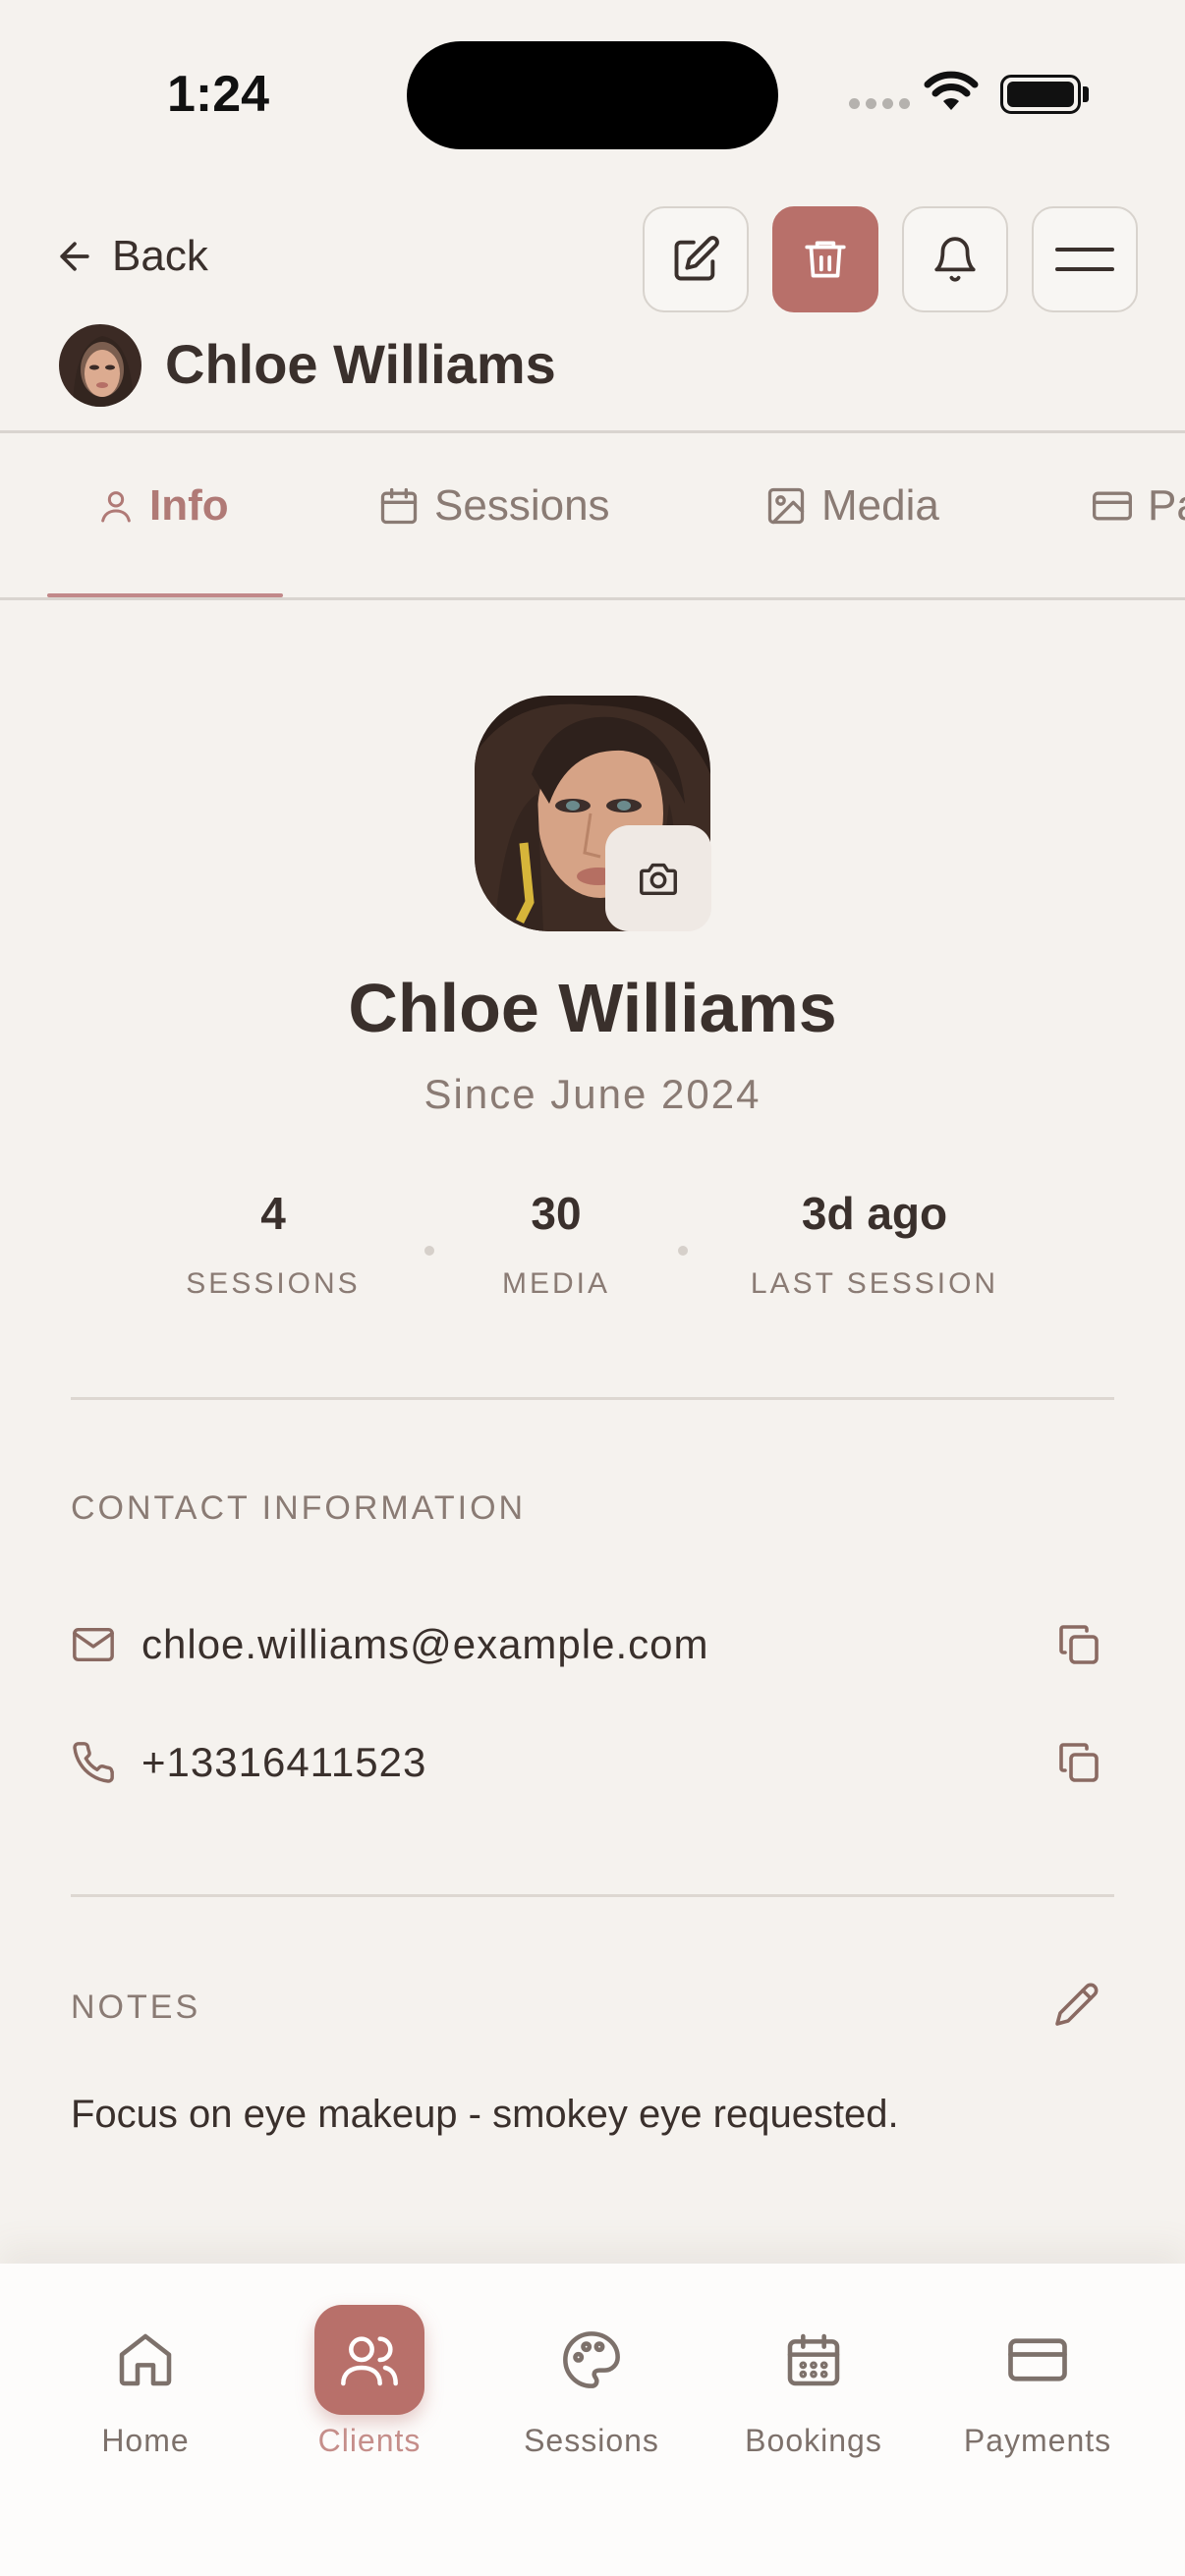 The width and height of the screenshot is (1185, 2576). Describe the element at coordinates (592, 431) in the screenshot. I see `header-divider` at that location.